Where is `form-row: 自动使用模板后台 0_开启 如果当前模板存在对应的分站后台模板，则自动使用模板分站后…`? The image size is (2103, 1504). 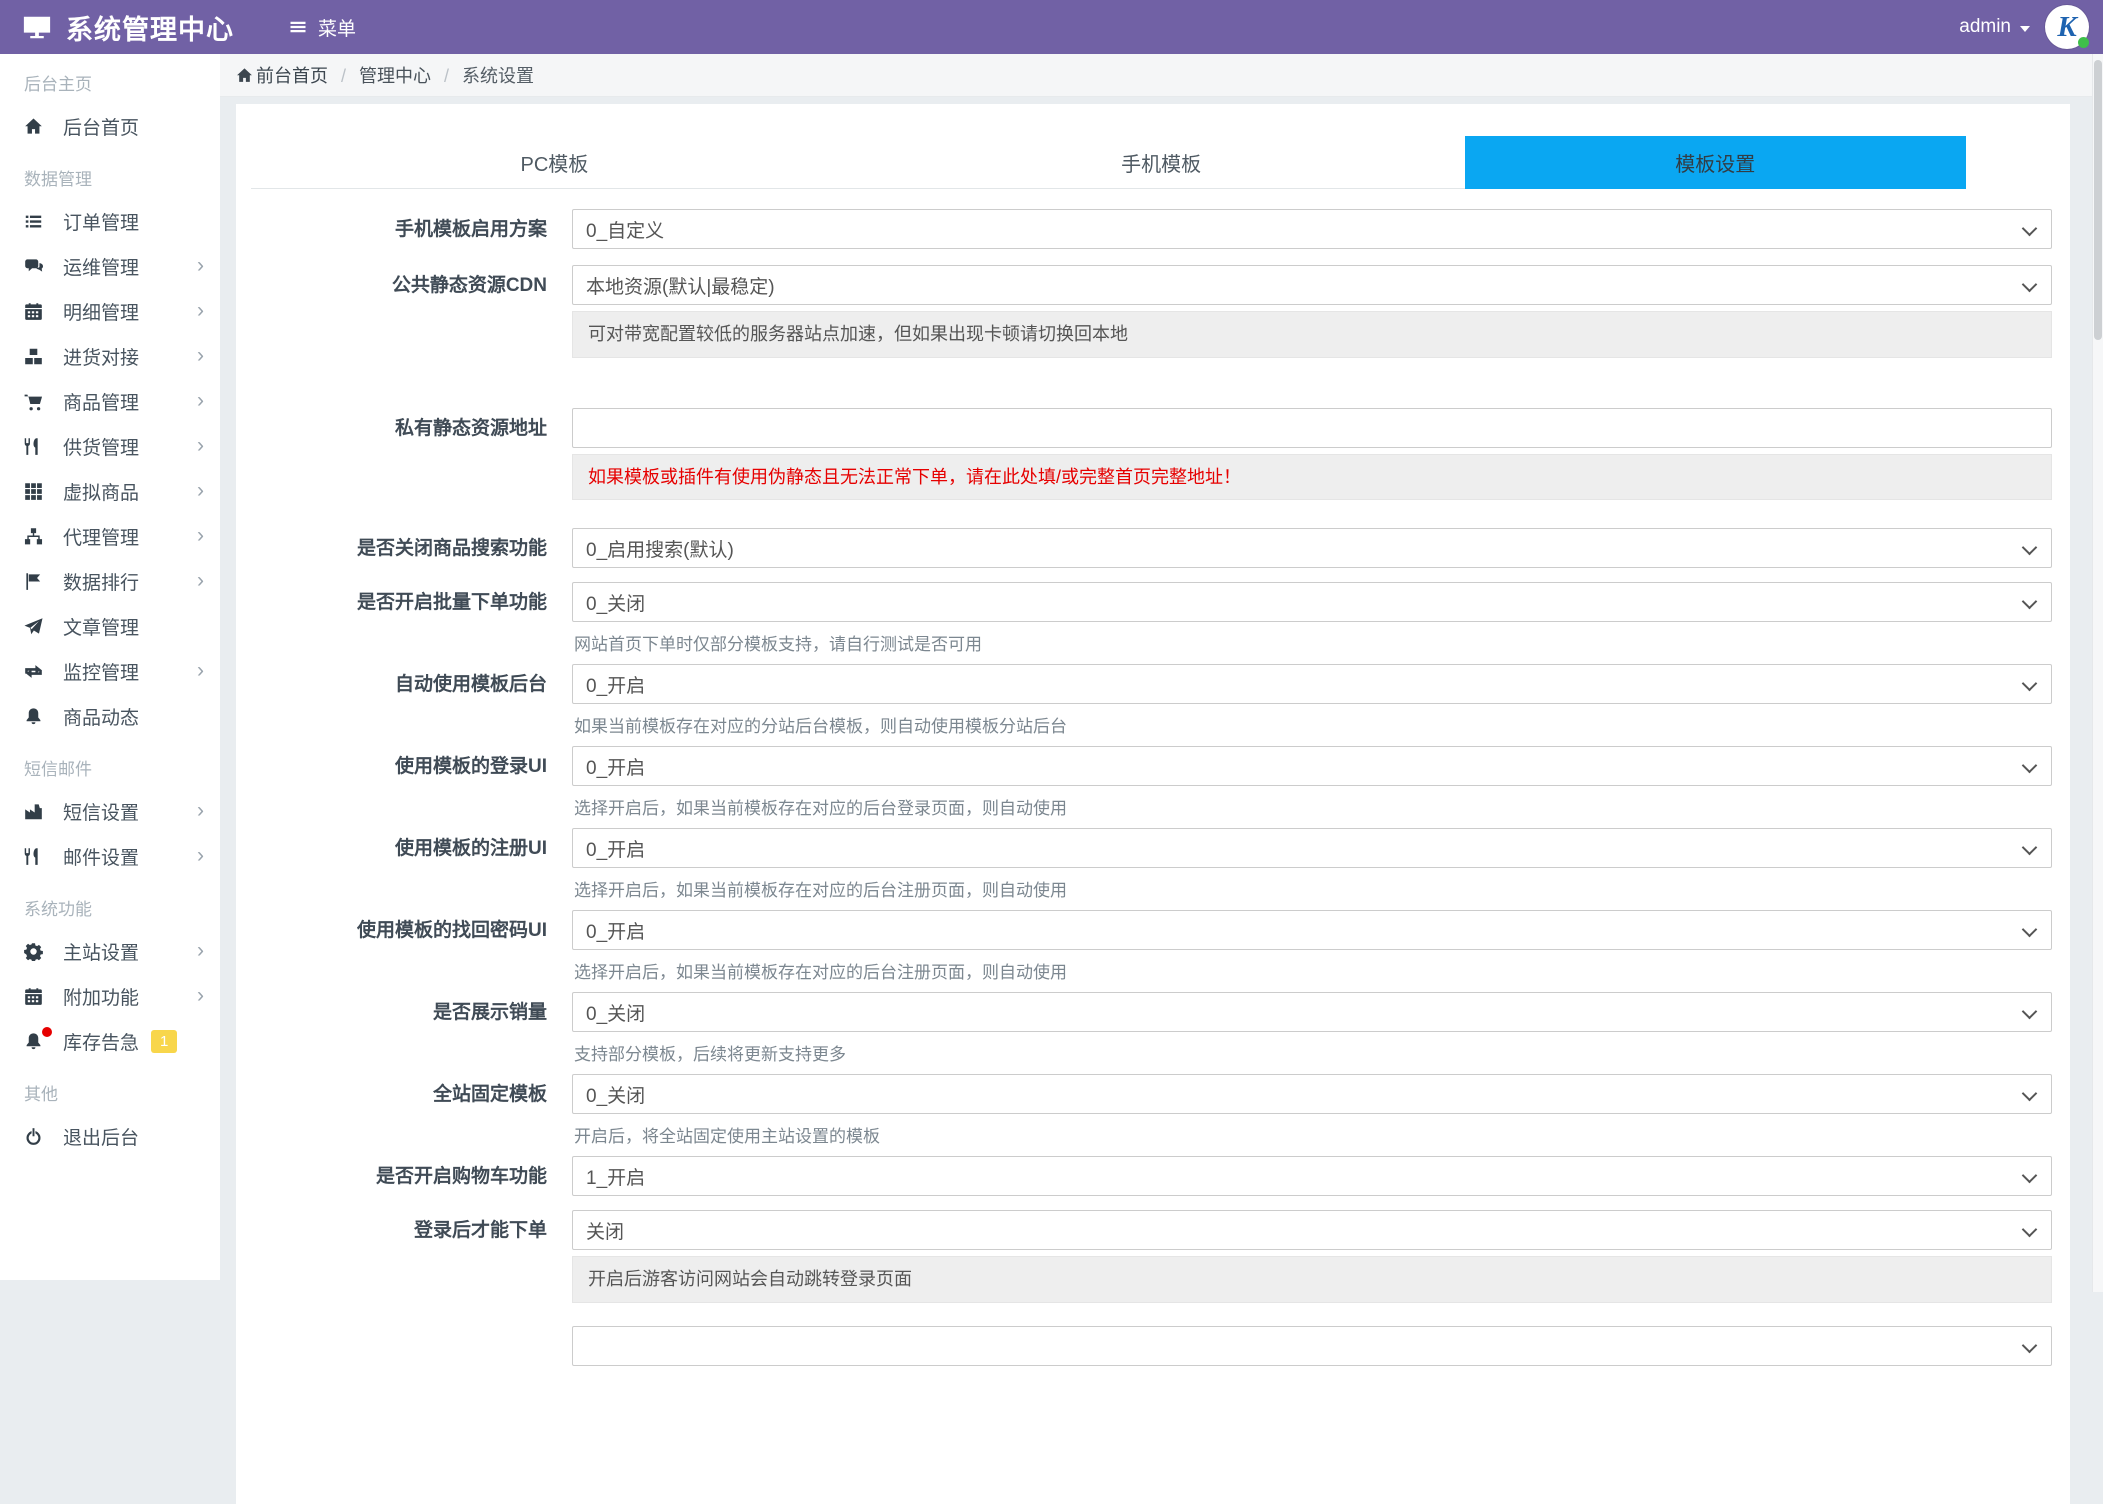
form-row: 自动使用模板后台 0_开启 如果当前模板存在对应的分站后台模板，则自动使用模板分站后… is located at coordinates (1144, 700).